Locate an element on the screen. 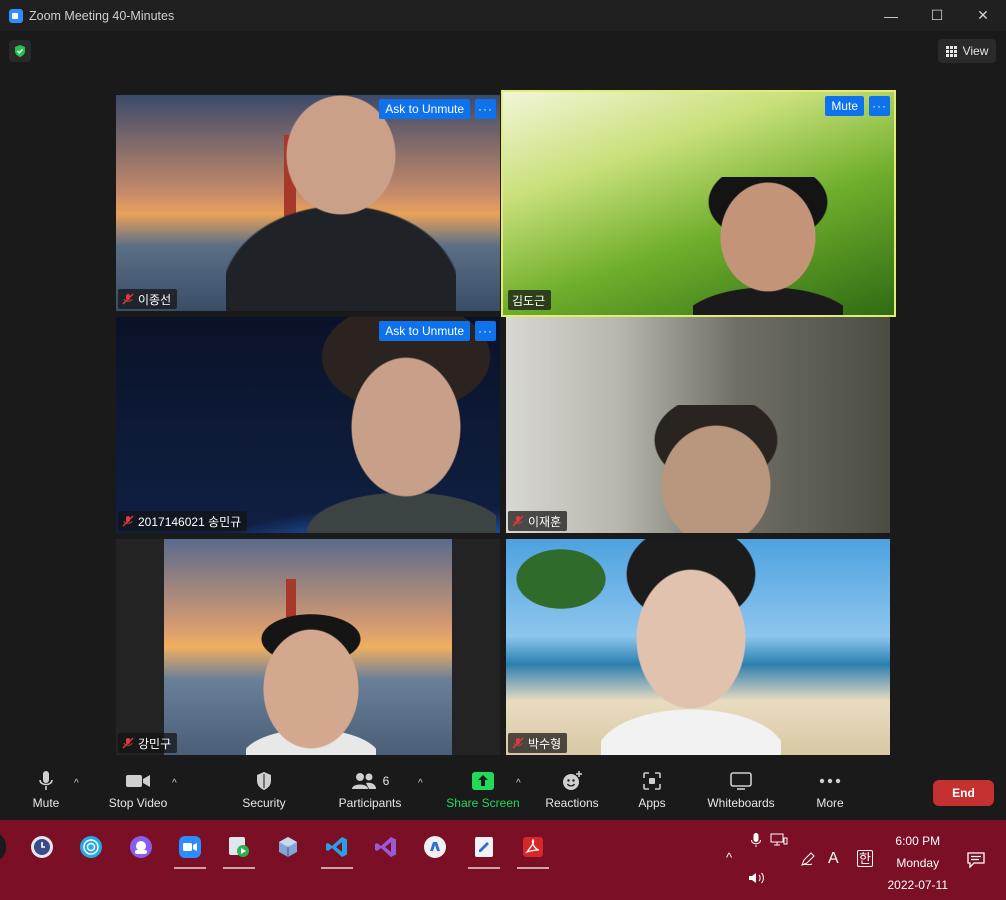  participant-name: 김도근 is located at coordinates (529, 300).